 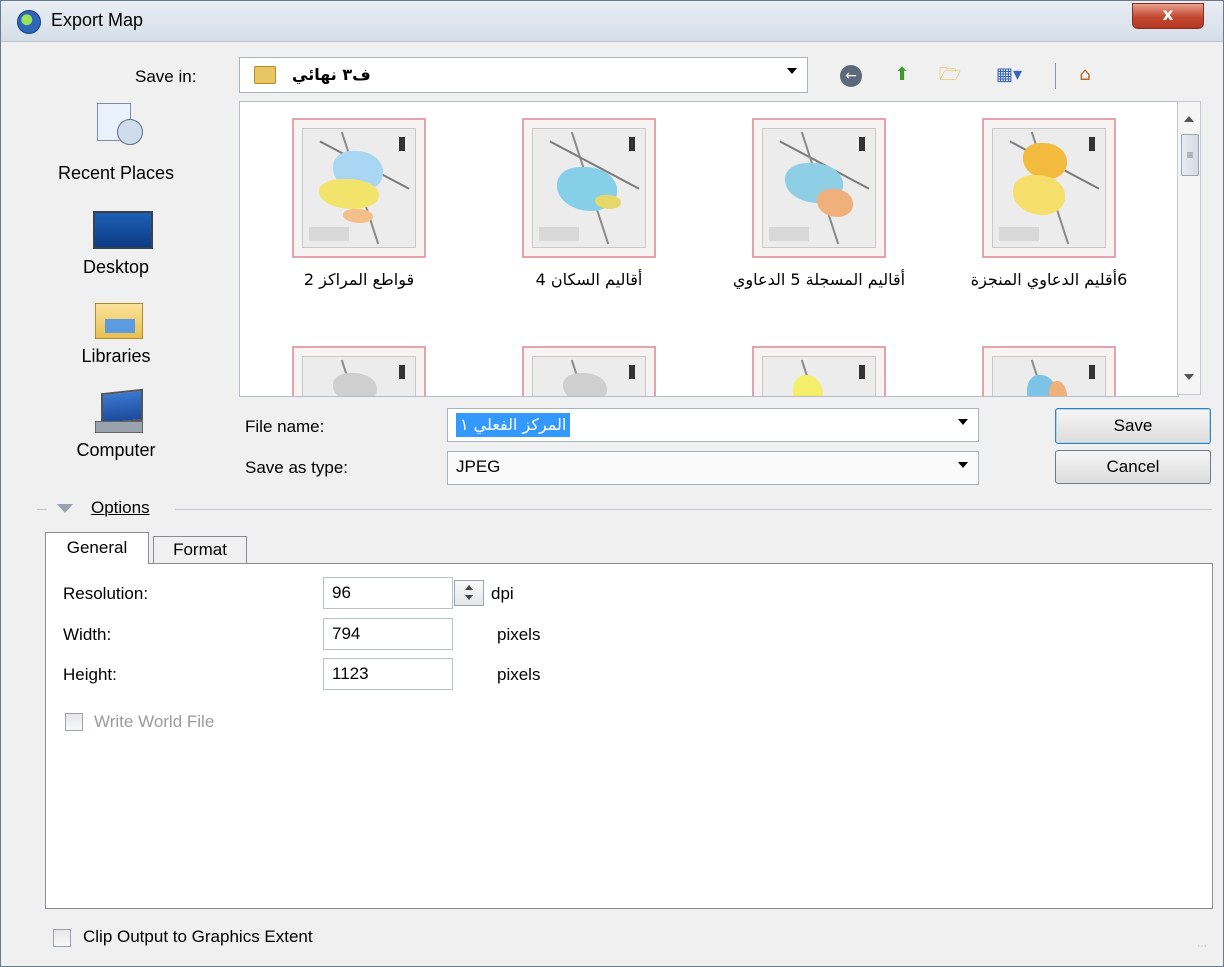 What do you see at coordinates (1055, 76) in the screenshot?
I see `toolbar-divider` at bounding box center [1055, 76].